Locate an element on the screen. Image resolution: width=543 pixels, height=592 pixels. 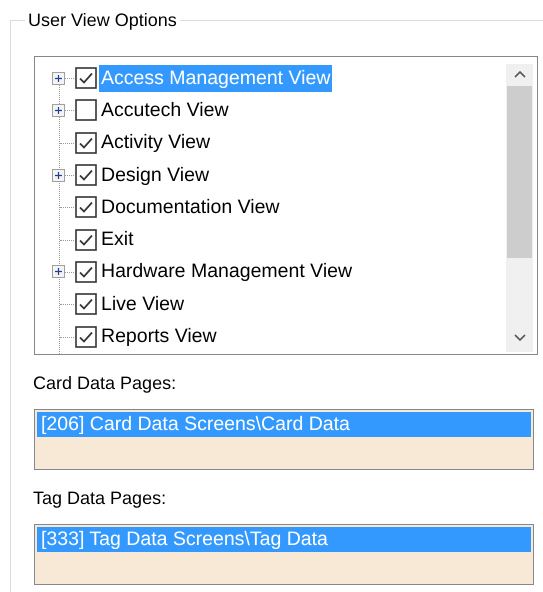
list-label: Tag Data Pages: is located at coordinates (100, 498).